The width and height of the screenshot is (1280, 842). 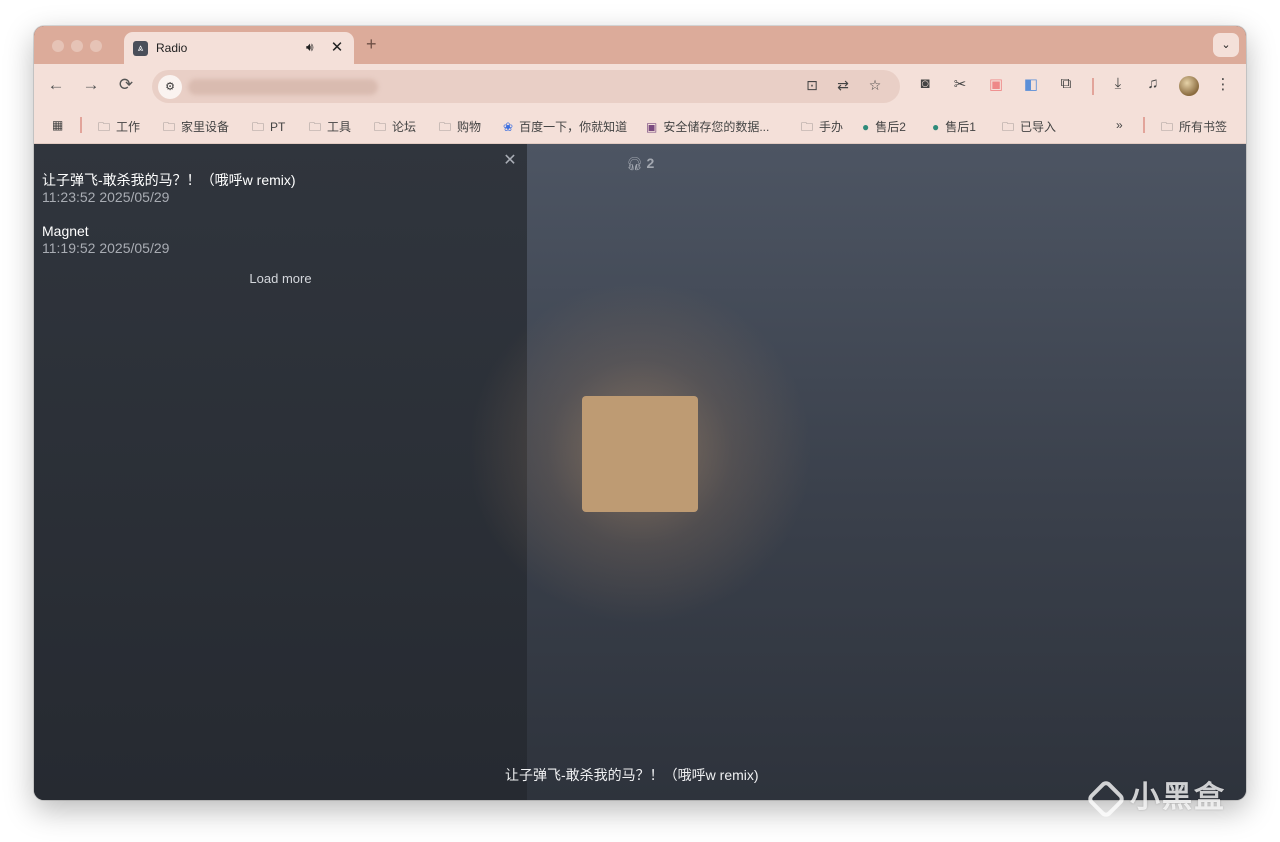 What do you see at coordinates (56, 85) in the screenshot?
I see `back-button: ←` at bounding box center [56, 85].